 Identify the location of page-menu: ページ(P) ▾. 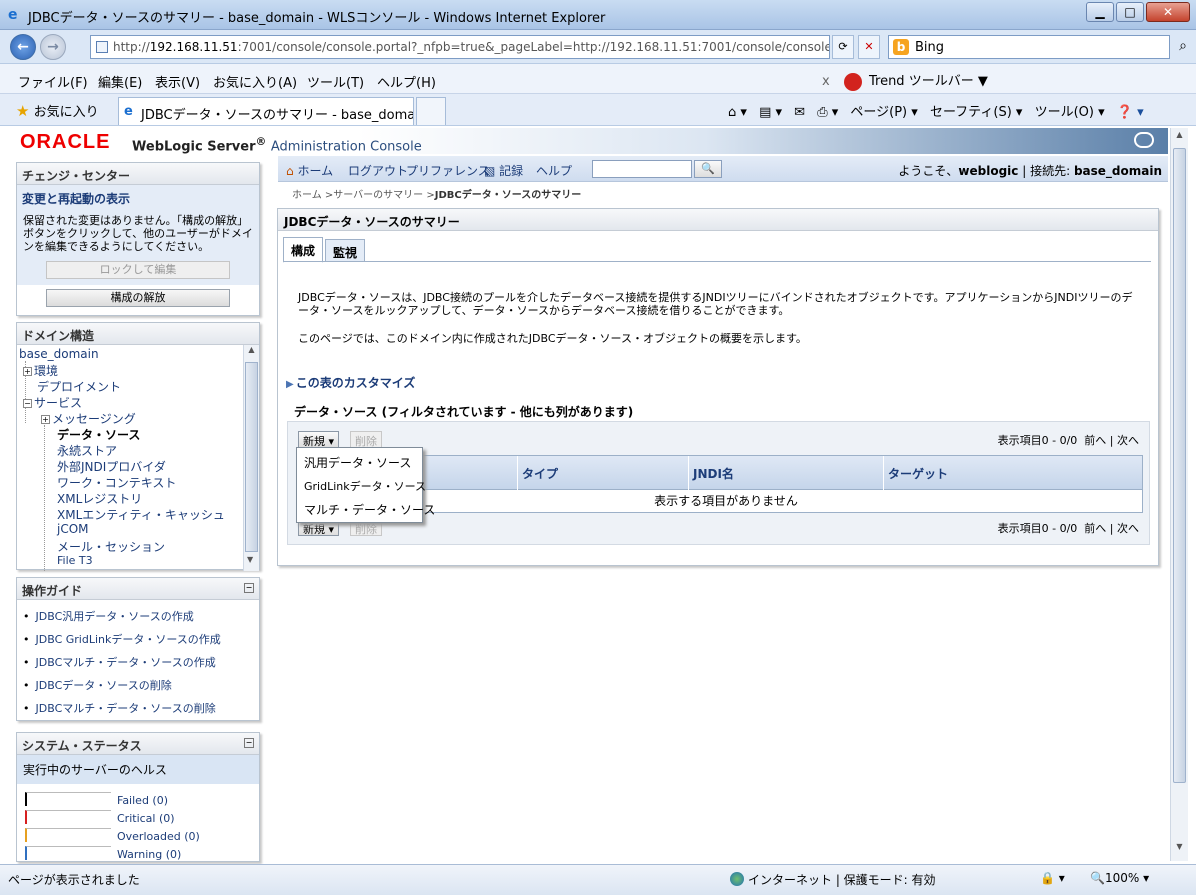
(883, 112).